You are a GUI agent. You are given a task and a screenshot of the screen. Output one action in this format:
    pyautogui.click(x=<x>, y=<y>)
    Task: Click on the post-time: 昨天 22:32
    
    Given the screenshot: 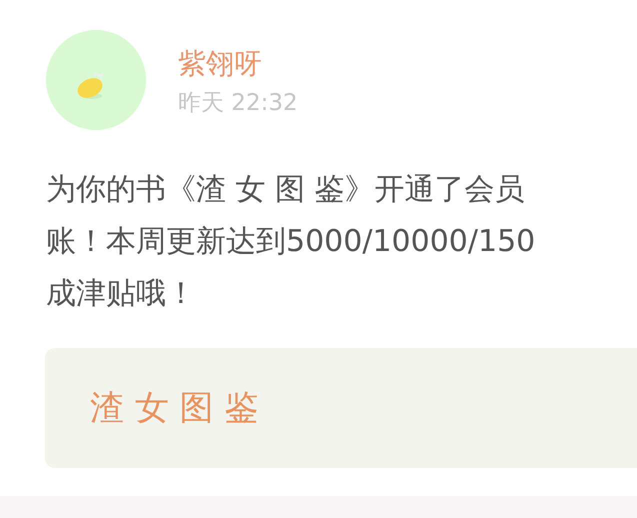 What is the action you would take?
    pyautogui.click(x=238, y=103)
    